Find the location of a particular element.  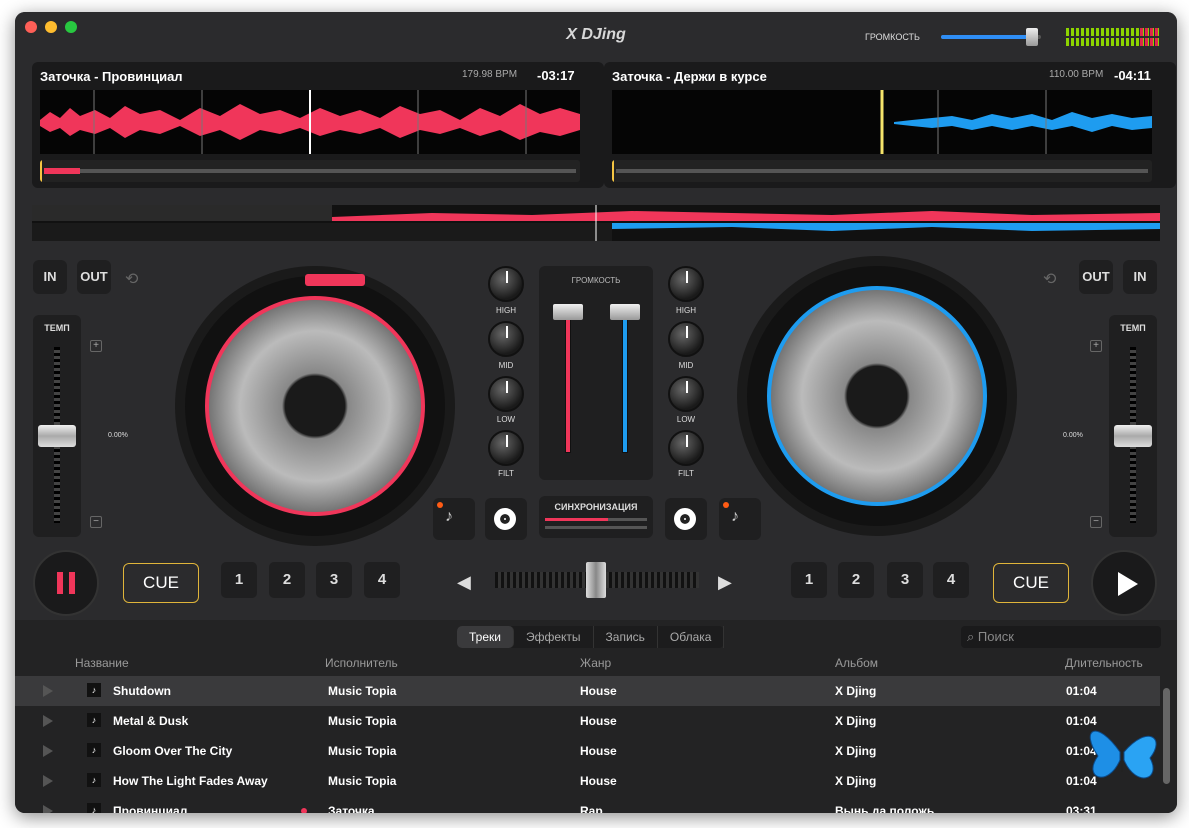

deck-a-pitch-plus: + is located at coordinates (96, 346).